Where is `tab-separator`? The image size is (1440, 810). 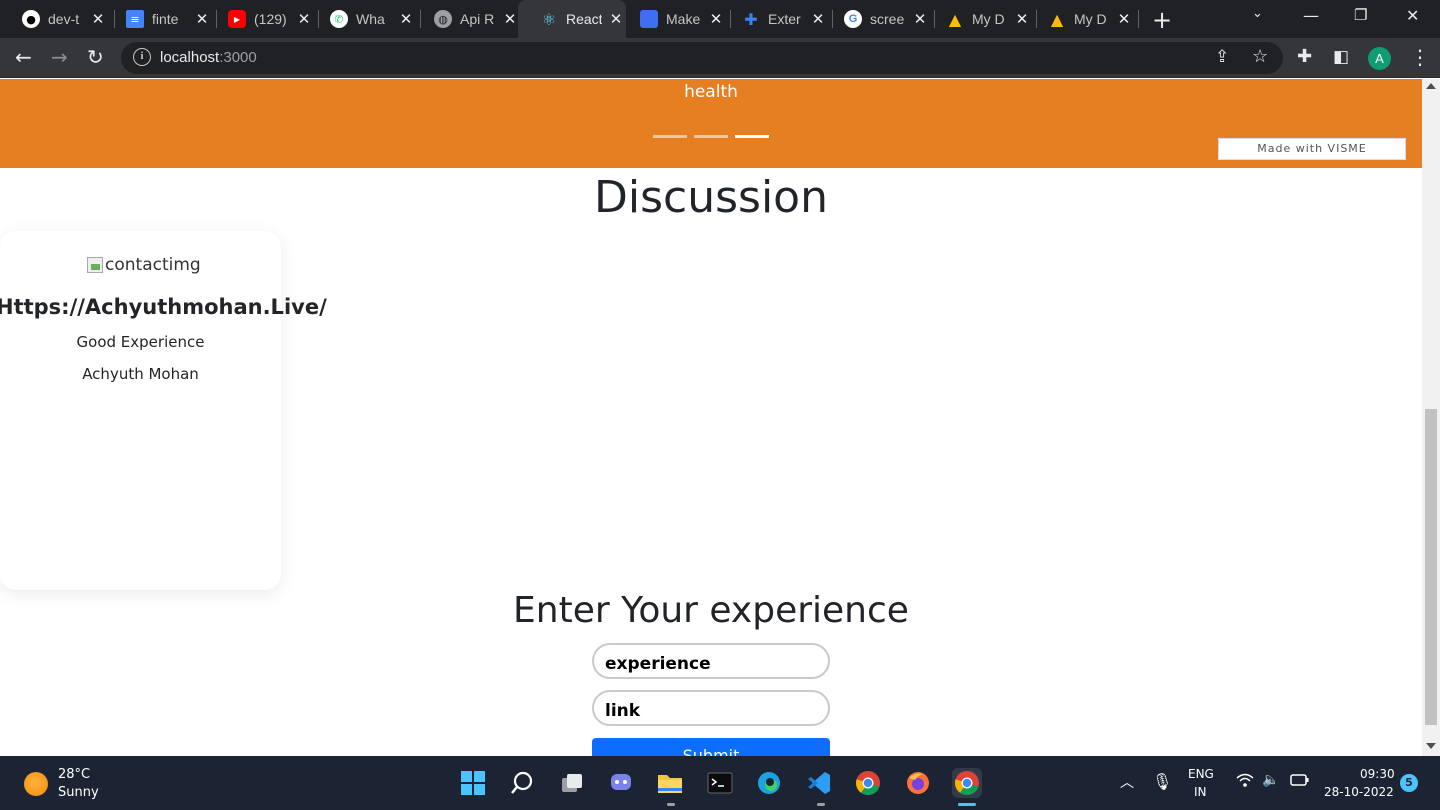 tab-separator is located at coordinates (1138, 19).